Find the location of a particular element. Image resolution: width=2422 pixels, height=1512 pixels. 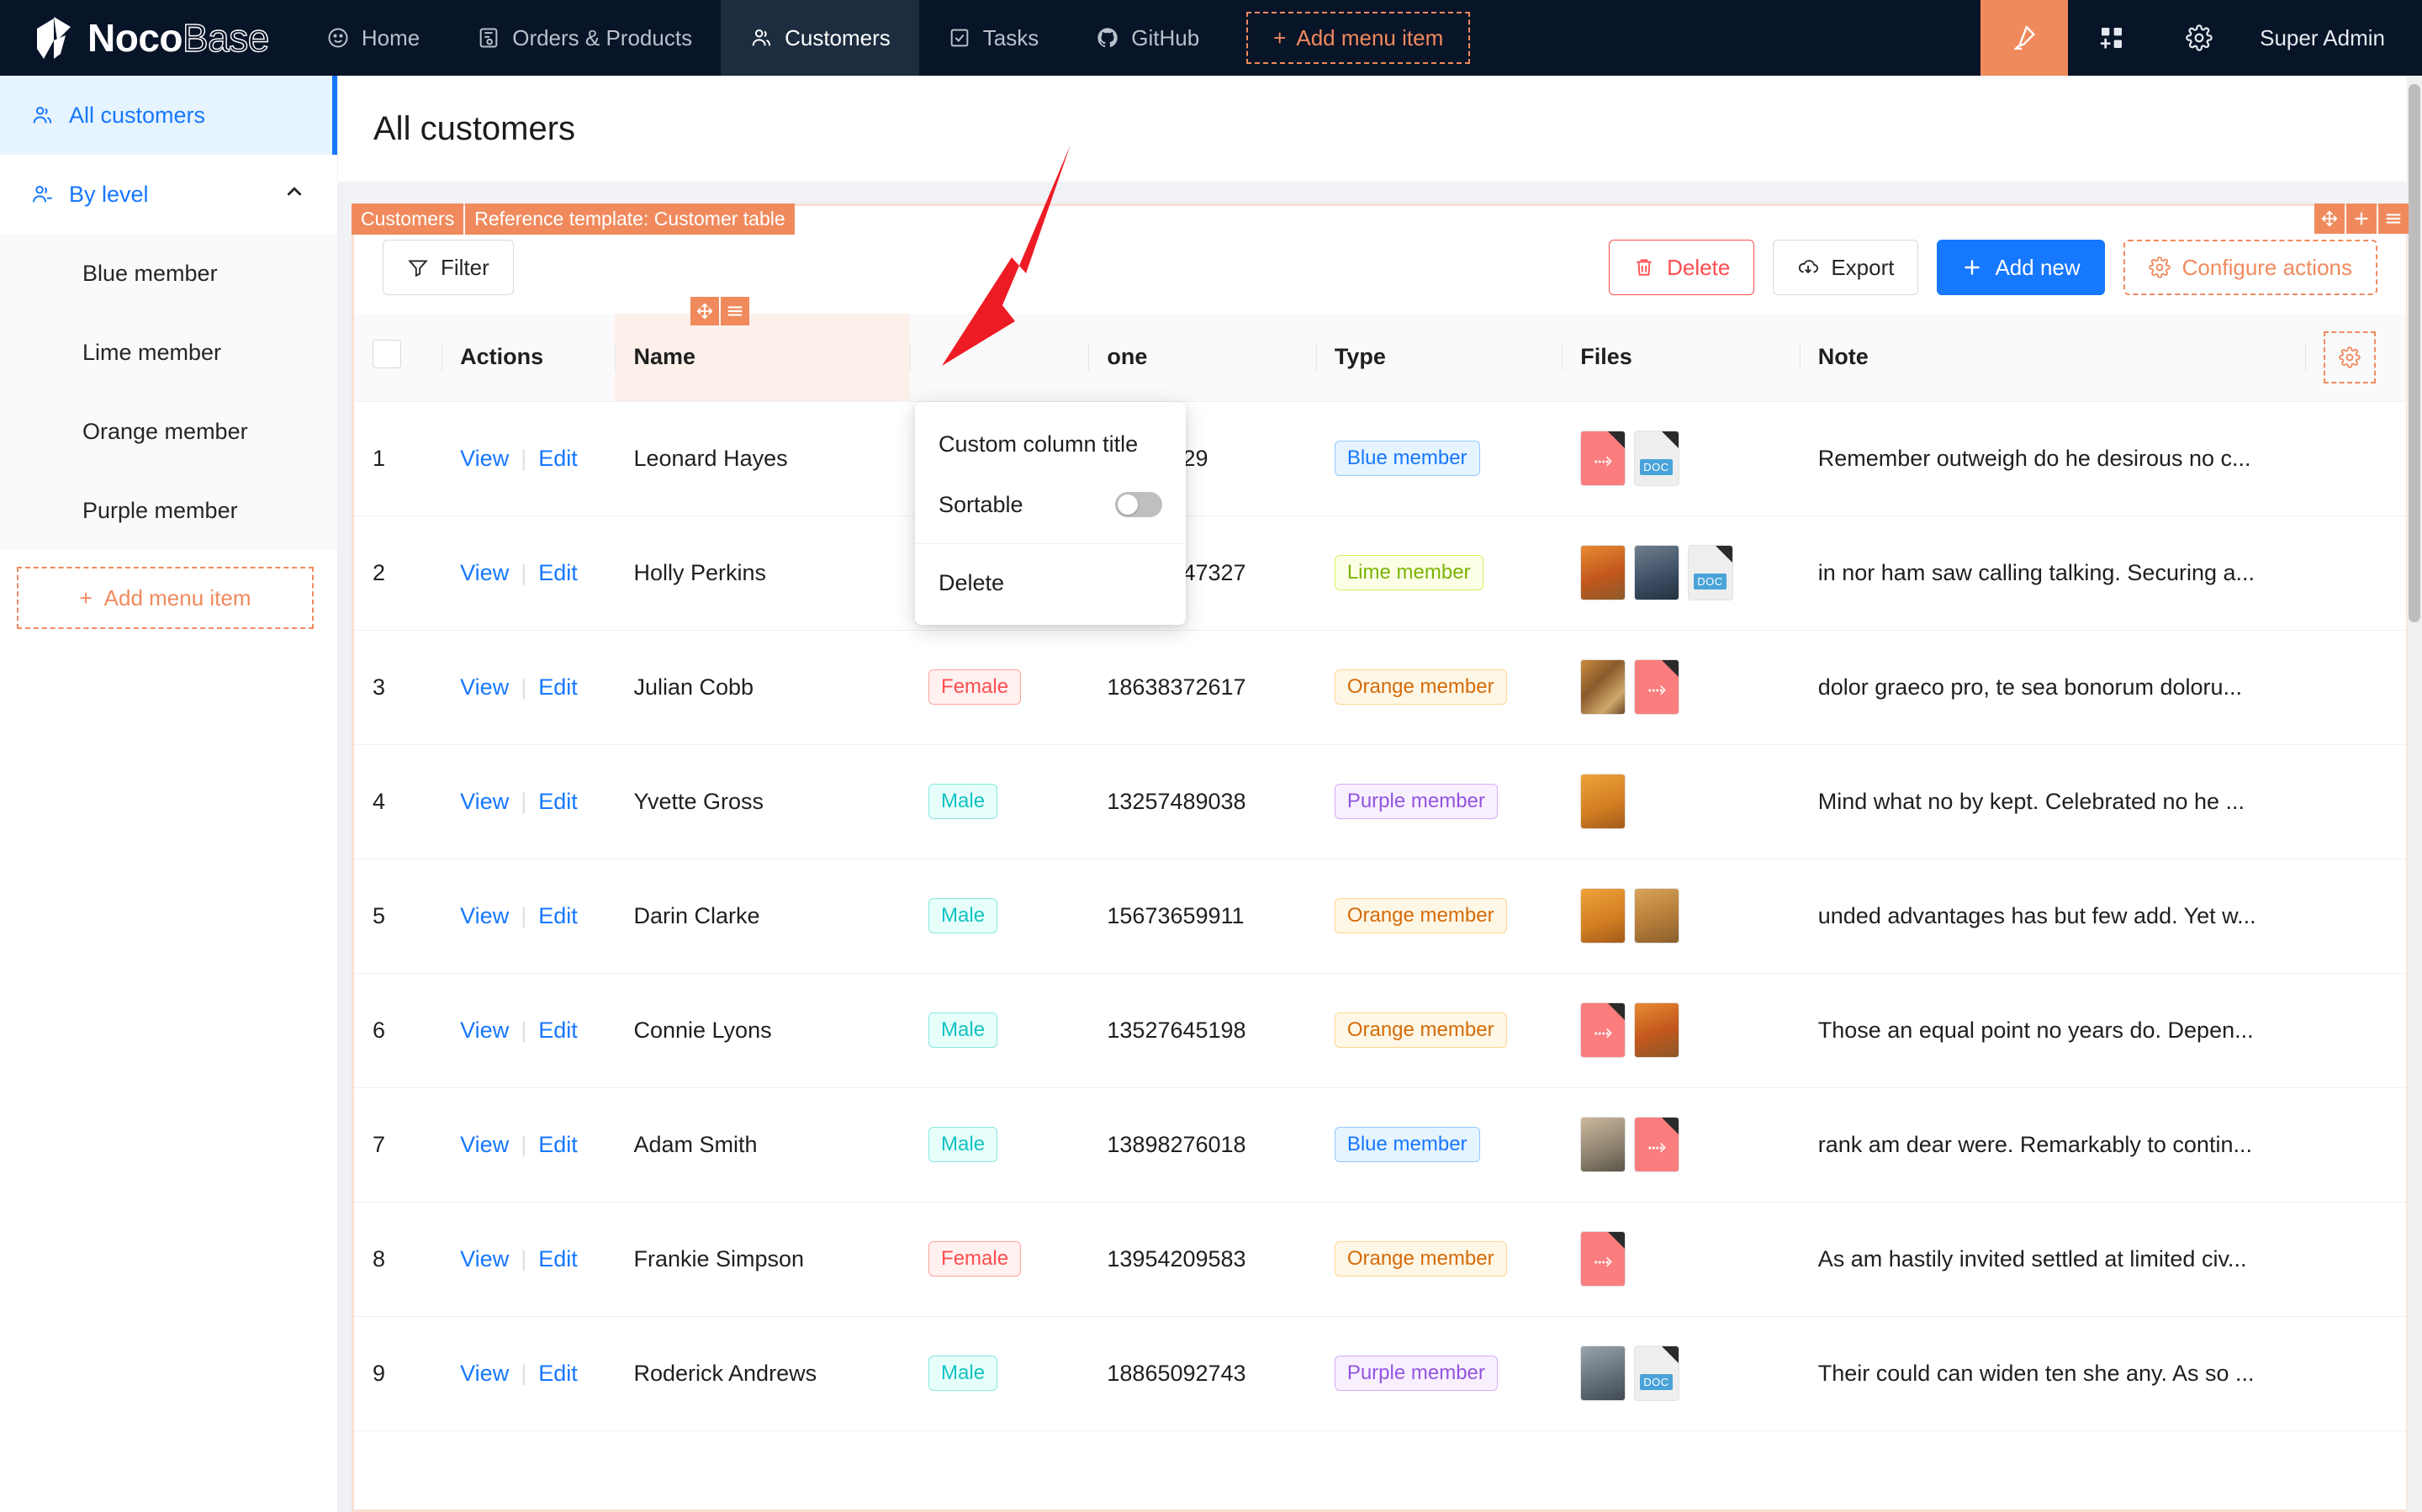

nav-item-customers: Customers is located at coordinates (820, 38).